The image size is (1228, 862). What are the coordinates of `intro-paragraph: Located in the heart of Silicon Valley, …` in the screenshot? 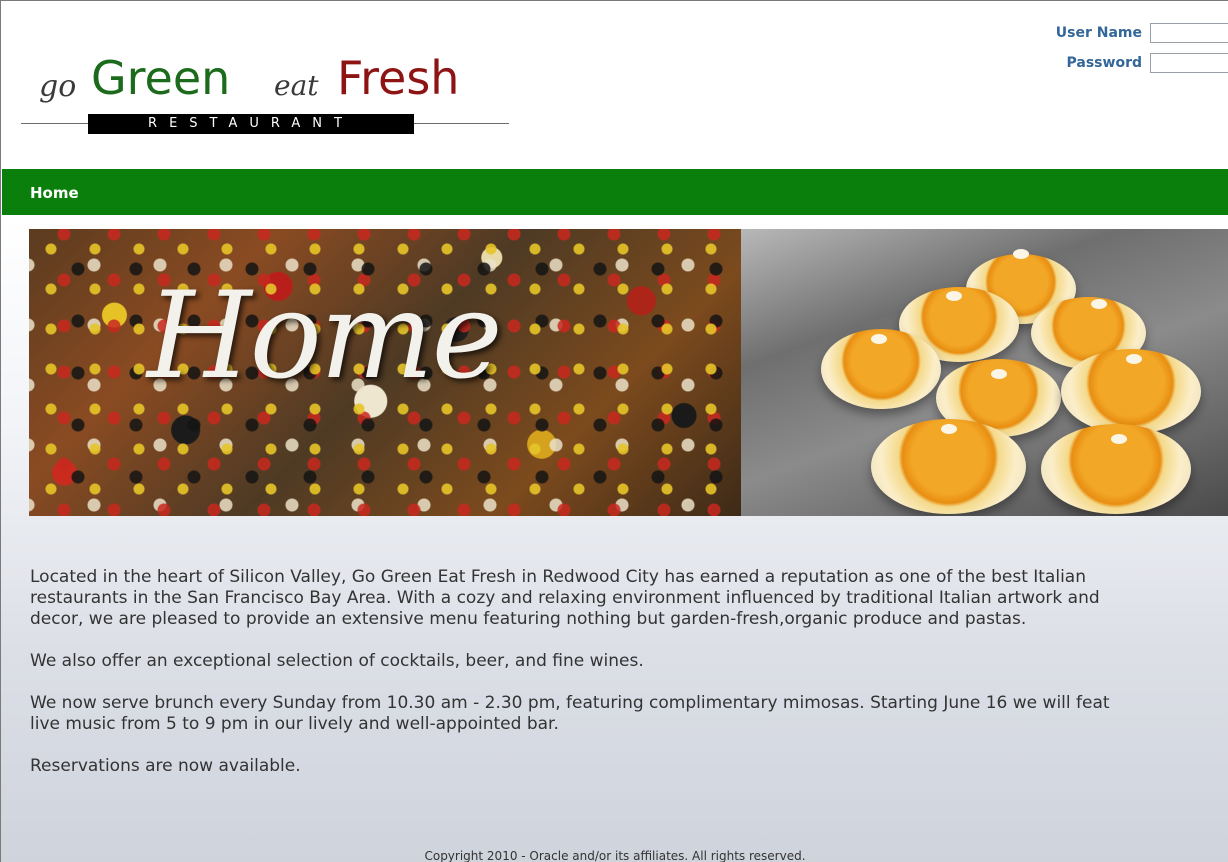 It's located at (629, 598).